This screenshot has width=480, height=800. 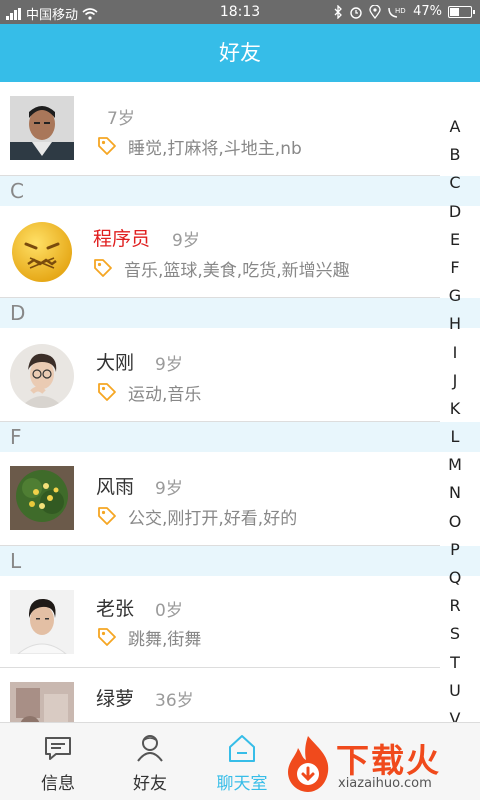 What do you see at coordinates (455, 381) in the screenshot?
I see `index-letter-j: J` at bounding box center [455, 381].